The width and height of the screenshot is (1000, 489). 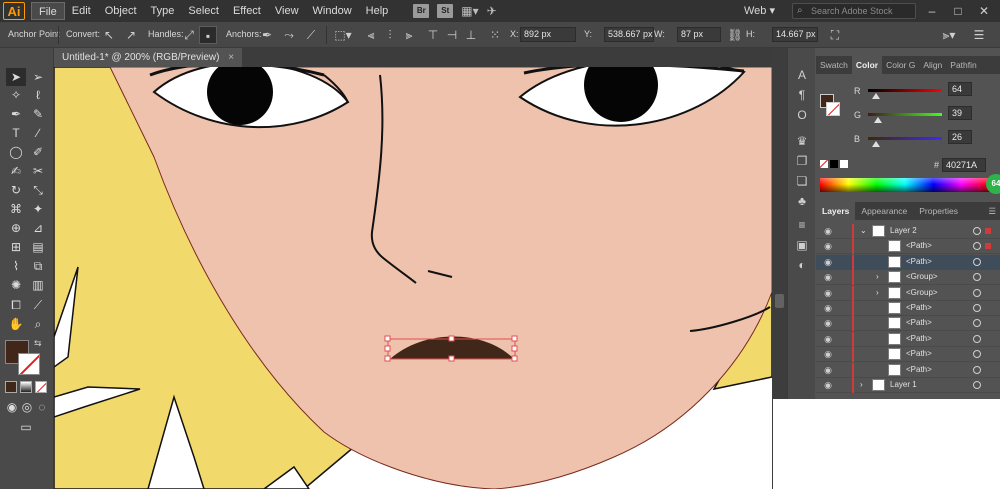 What do you see at coordinates (802, 181) in the screenshot?
I see `libraries-icon: ❏` at bounding box center [802, 181].